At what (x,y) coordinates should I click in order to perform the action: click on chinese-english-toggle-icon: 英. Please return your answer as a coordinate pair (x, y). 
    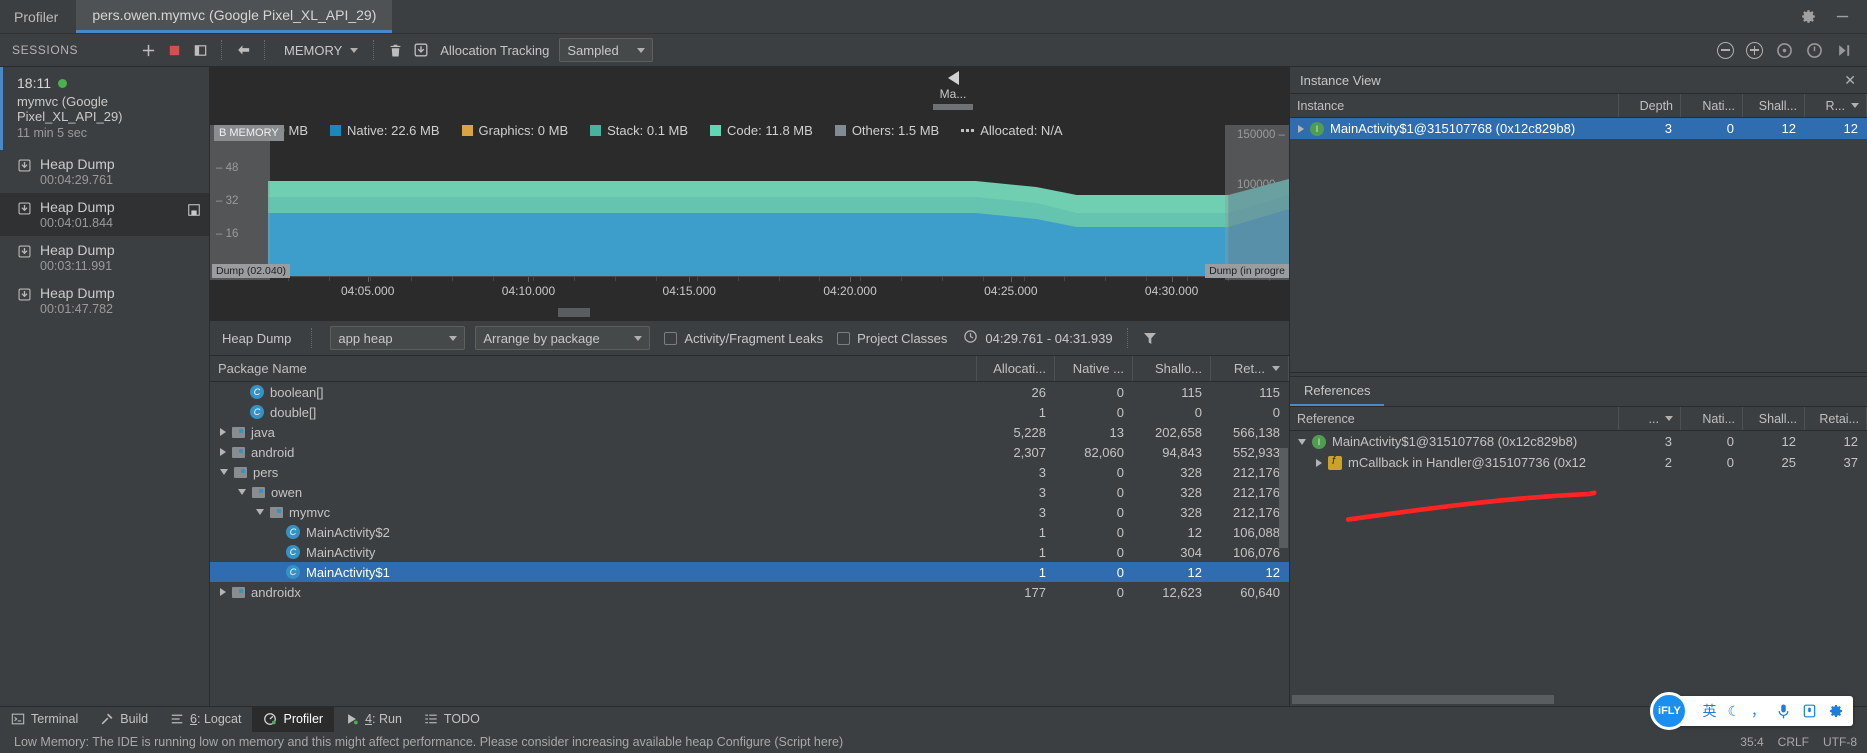
    Looking at the image, I should click on (1709, 711).